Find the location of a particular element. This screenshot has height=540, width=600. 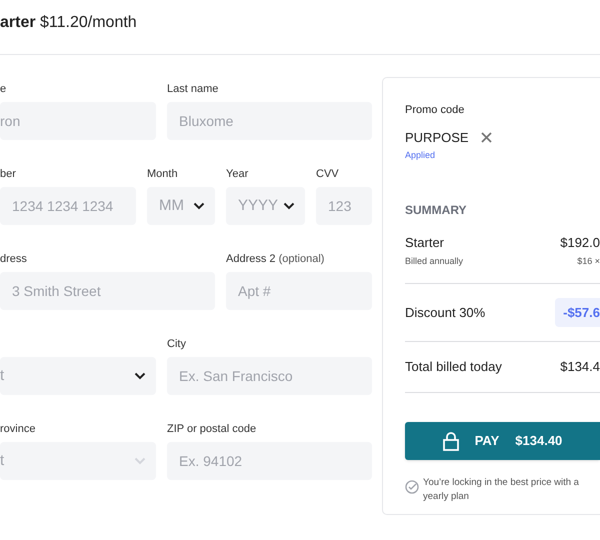

field-label: Last name is located at coordinates (192, 89).